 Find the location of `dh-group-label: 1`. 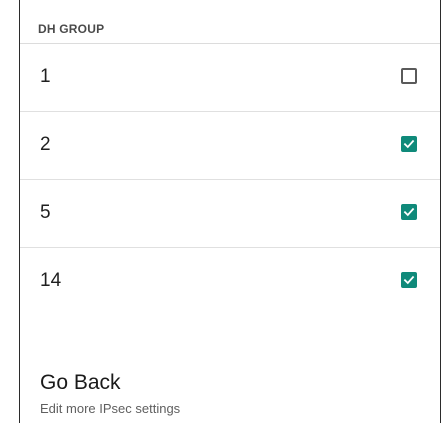

dh-group-label: 1 is located at coordinates (45, 76).